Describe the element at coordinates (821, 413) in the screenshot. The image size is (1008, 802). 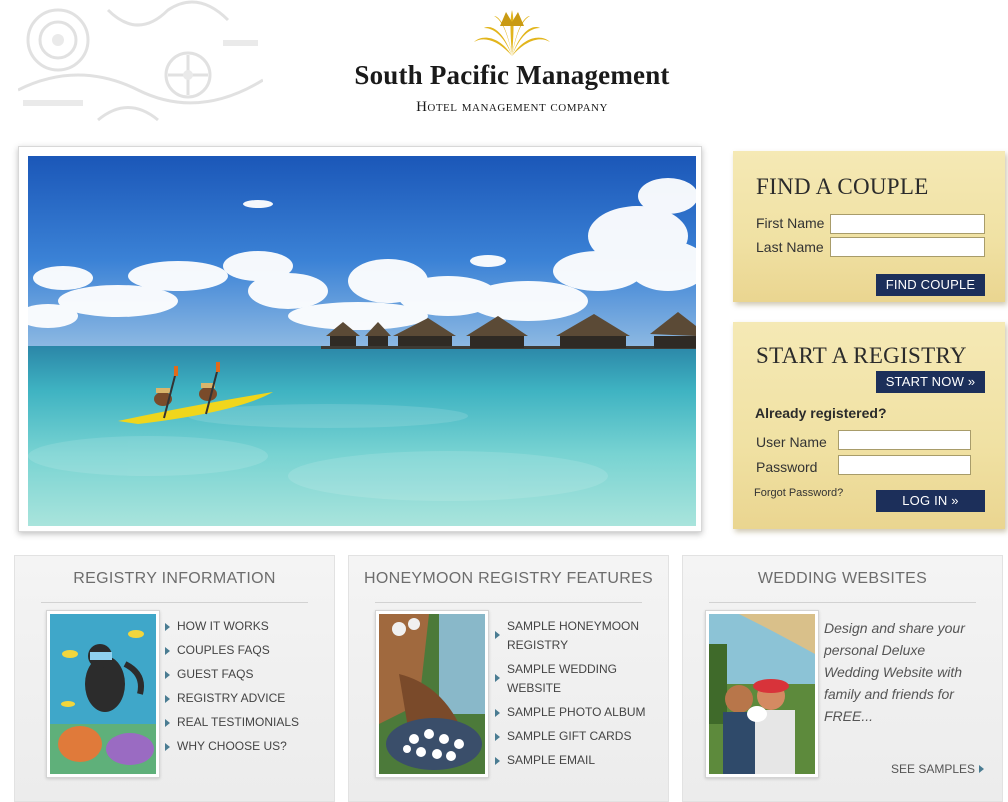
I see `already-registered-text: Already registered?` at that location.